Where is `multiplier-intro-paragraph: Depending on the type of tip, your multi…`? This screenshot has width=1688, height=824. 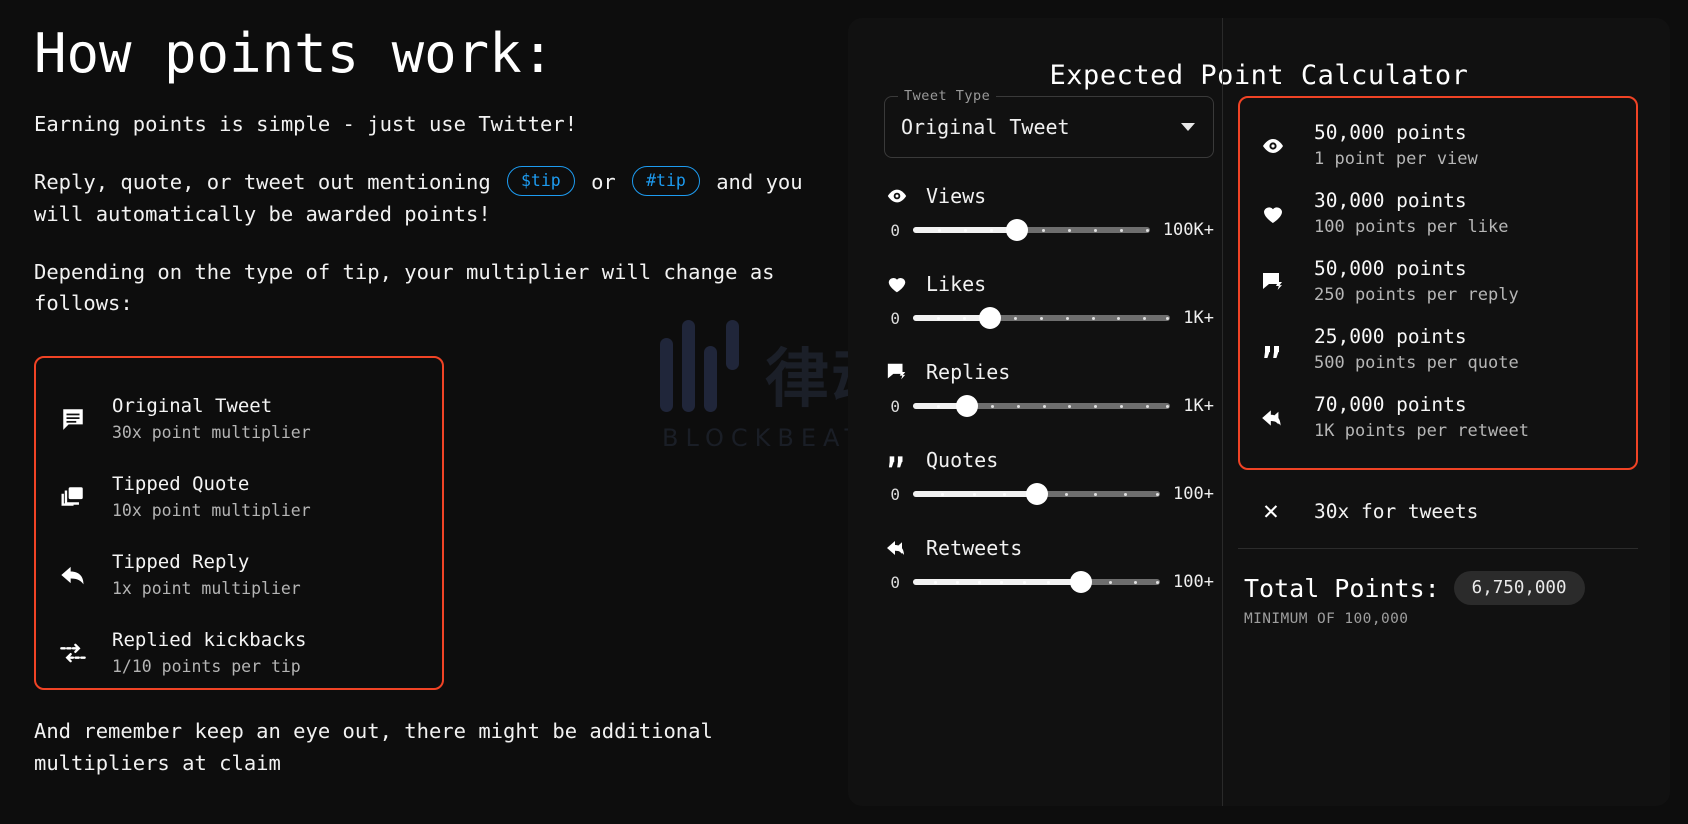
multiplier-intro-paragraph: Depending on the type of tip, your multi… is located at coordinates (404, 287).